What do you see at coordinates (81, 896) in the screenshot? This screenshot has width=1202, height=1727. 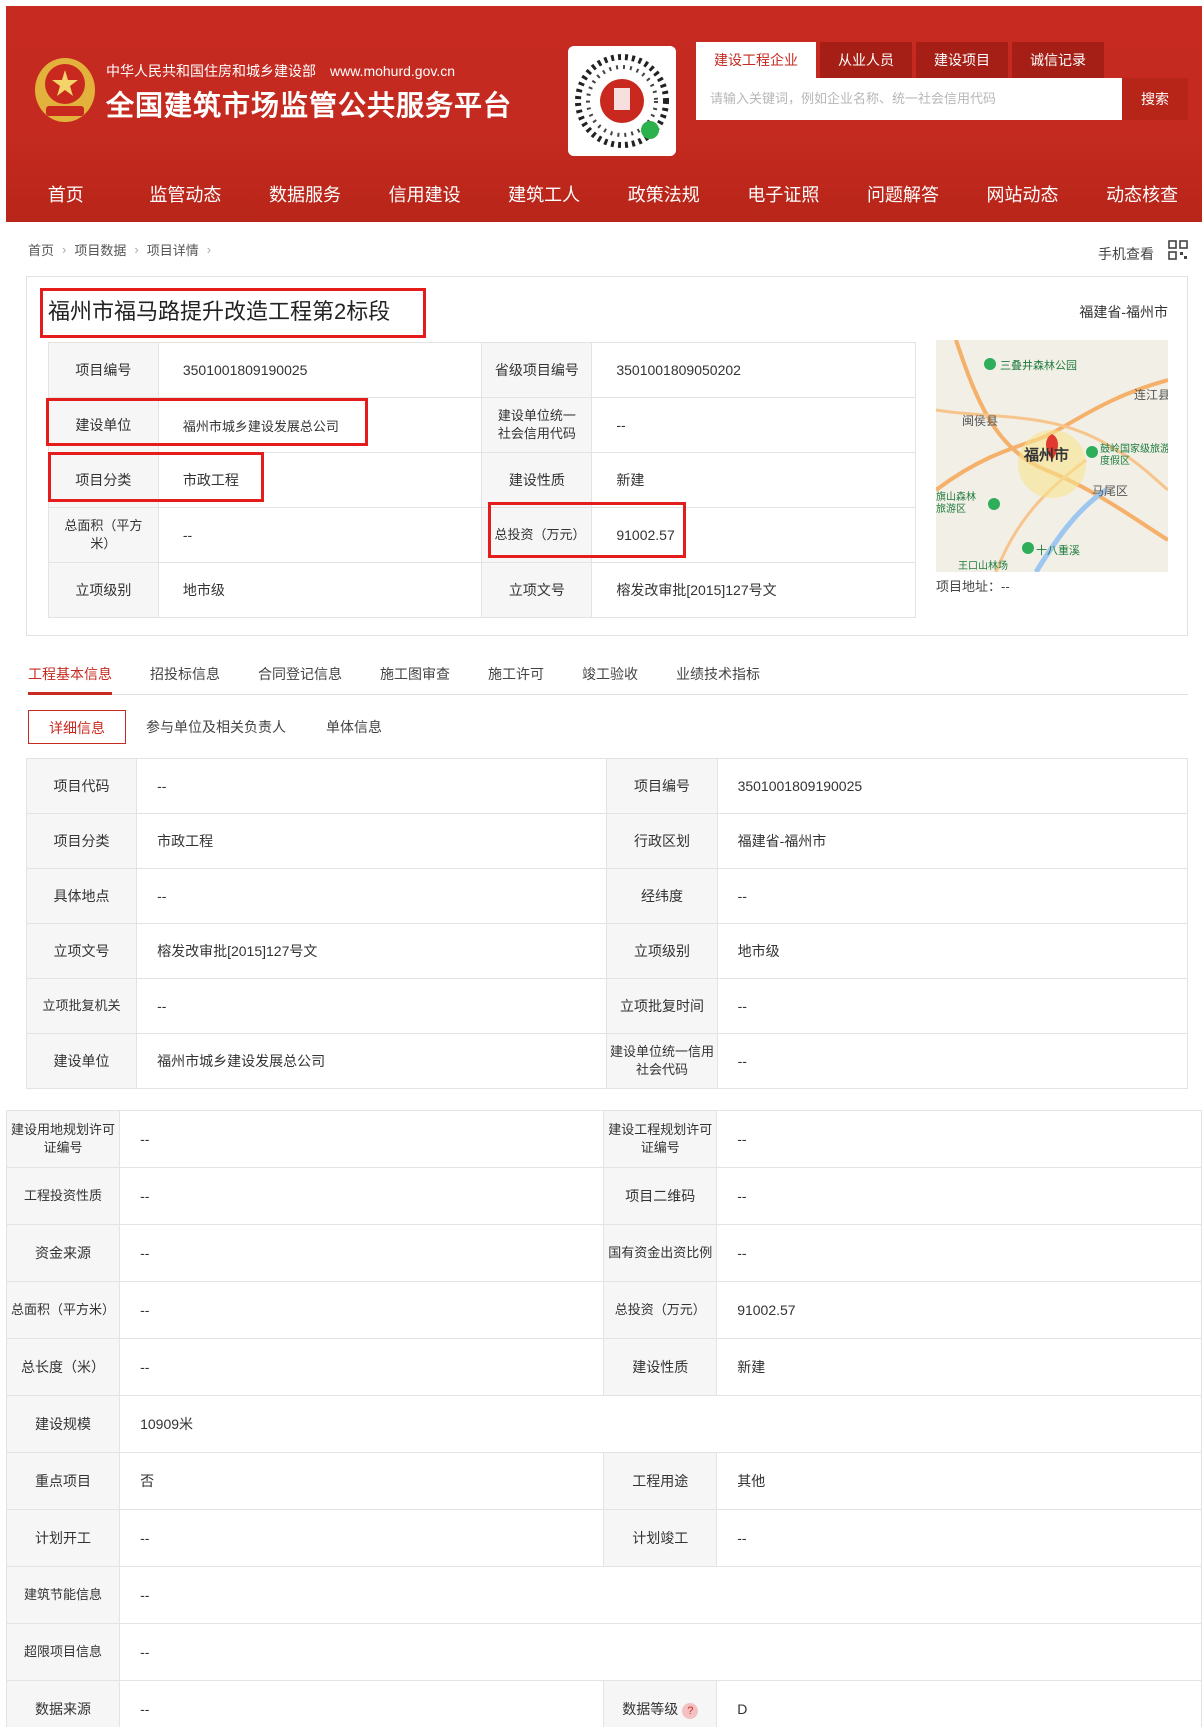 I see `label-location: 具体地点` at bounding box center [81, 896].